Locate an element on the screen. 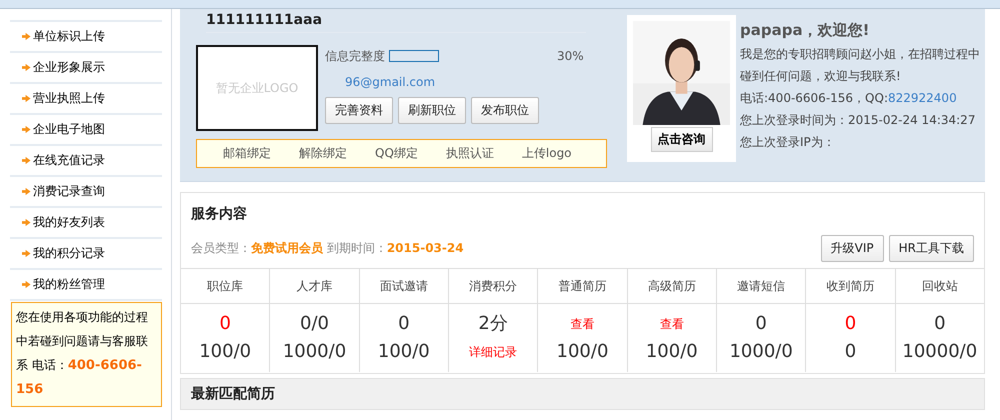  member-type: 免费试用会员 is located at coordinates (287, 248).